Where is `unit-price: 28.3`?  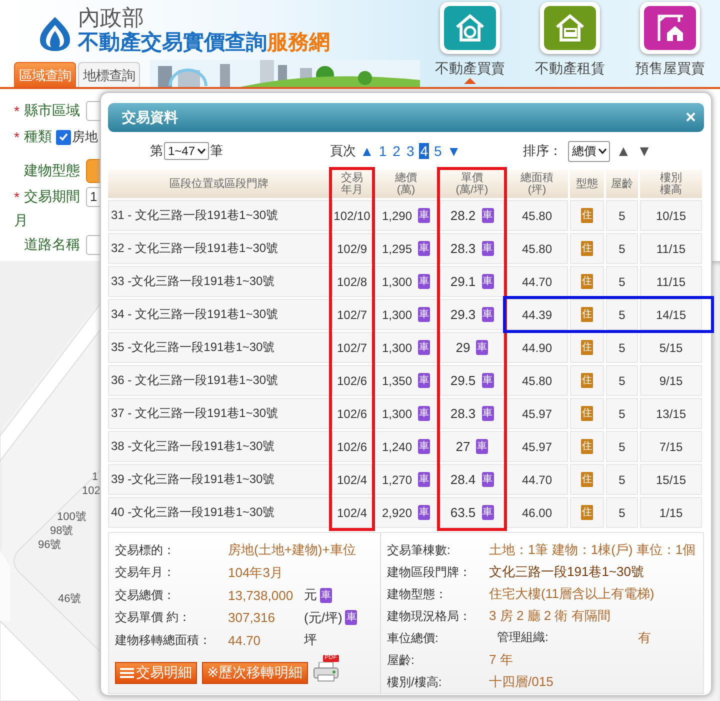
unit-price: 28.3 is located at coordinates (463, 413).